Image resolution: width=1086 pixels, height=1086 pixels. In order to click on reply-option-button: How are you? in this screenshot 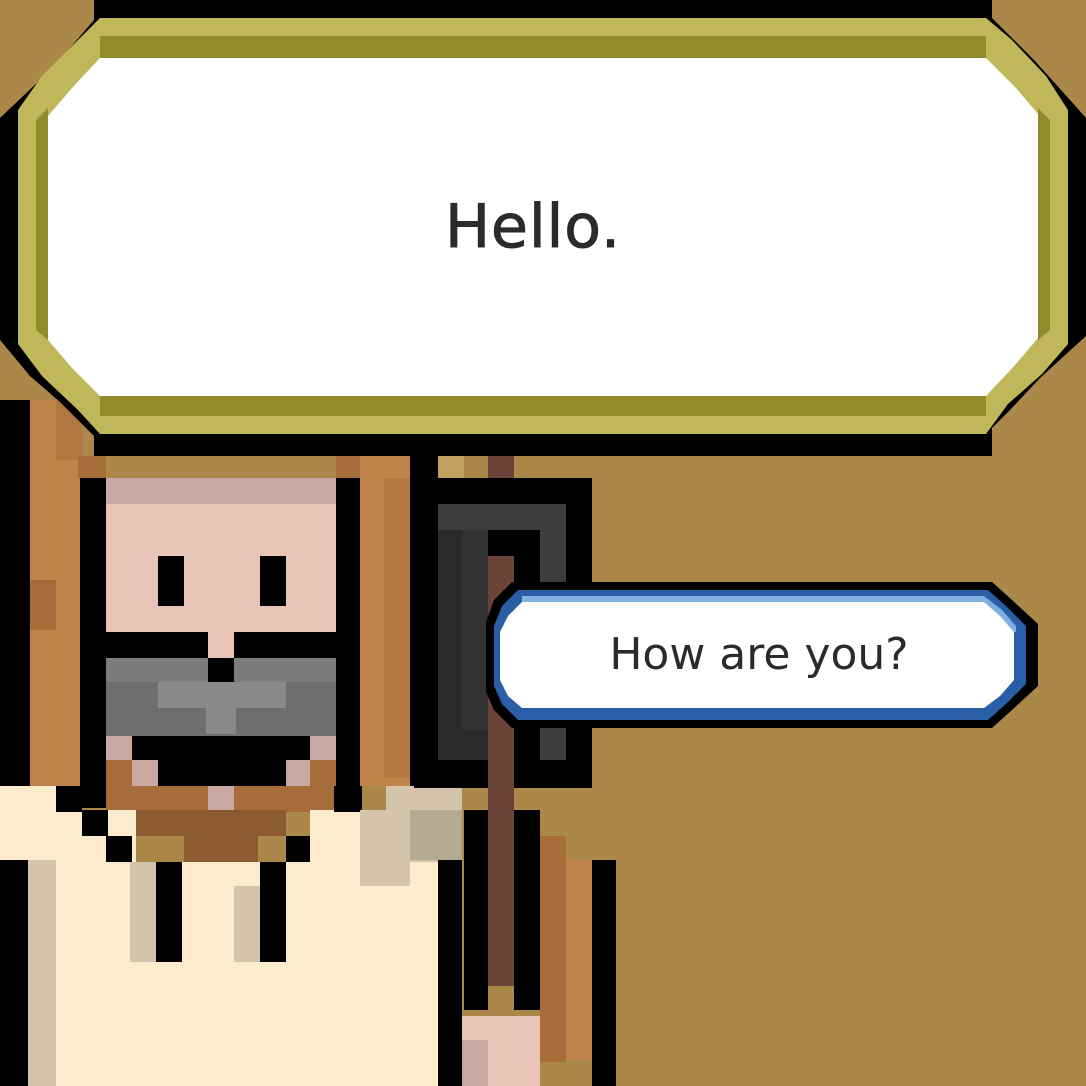, I will do `click(762, 655)`.